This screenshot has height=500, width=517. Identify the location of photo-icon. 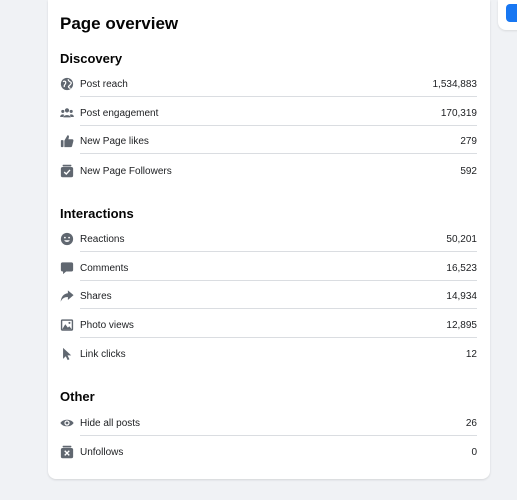
(67, 325).